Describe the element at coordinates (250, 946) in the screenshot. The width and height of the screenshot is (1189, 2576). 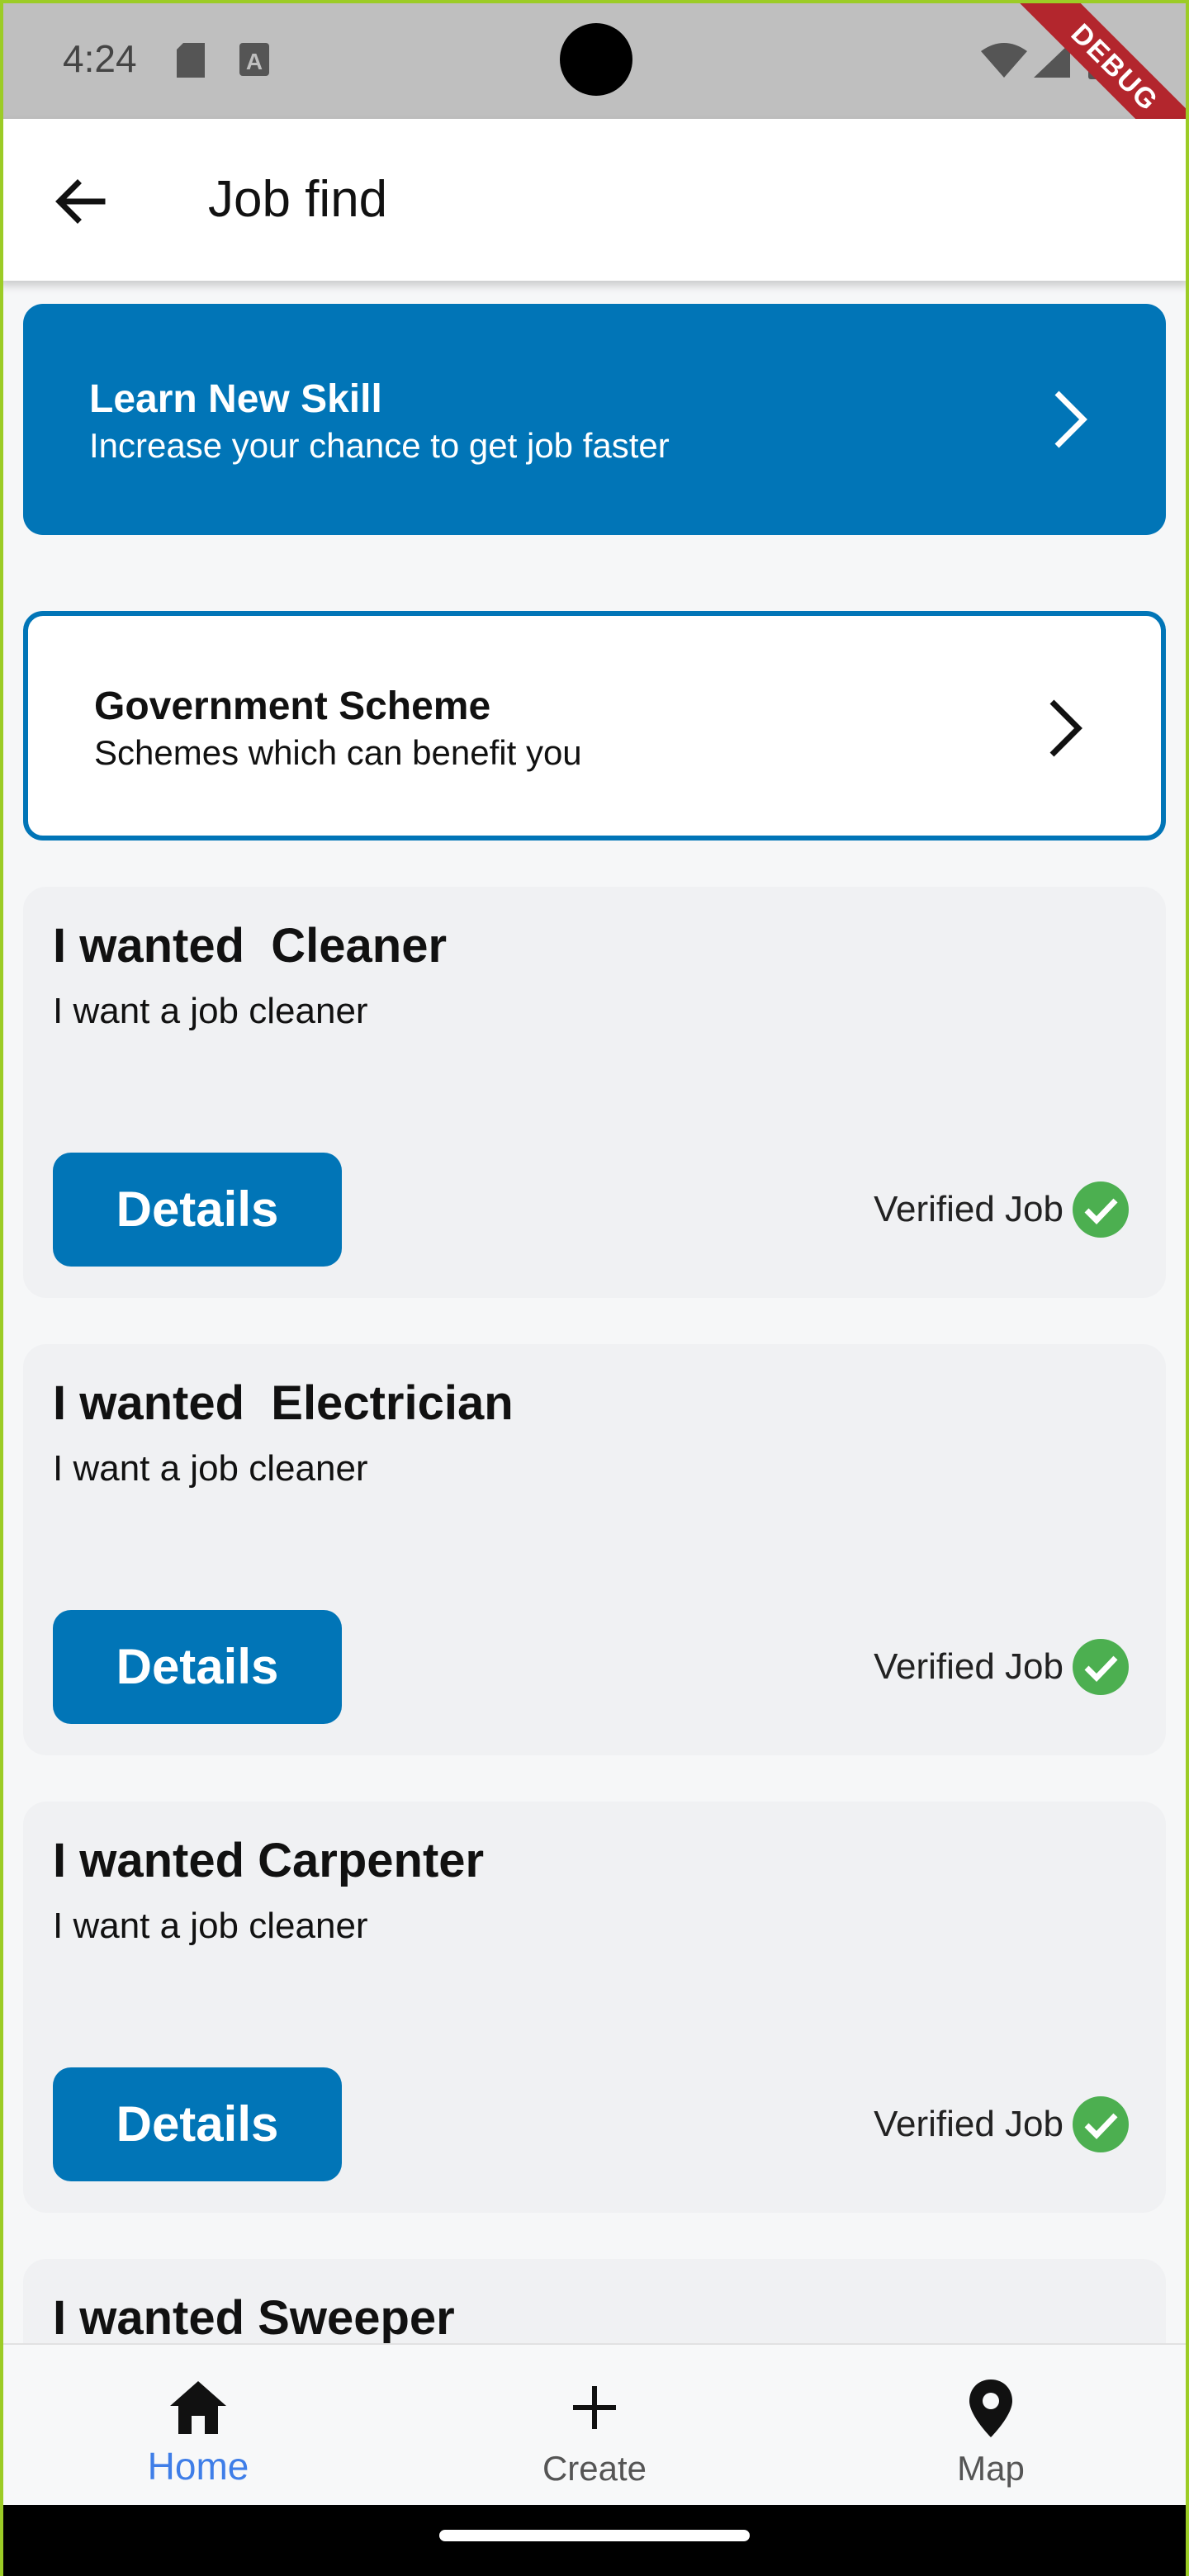
I see `job-title: I wanted Cleaner` at that location.